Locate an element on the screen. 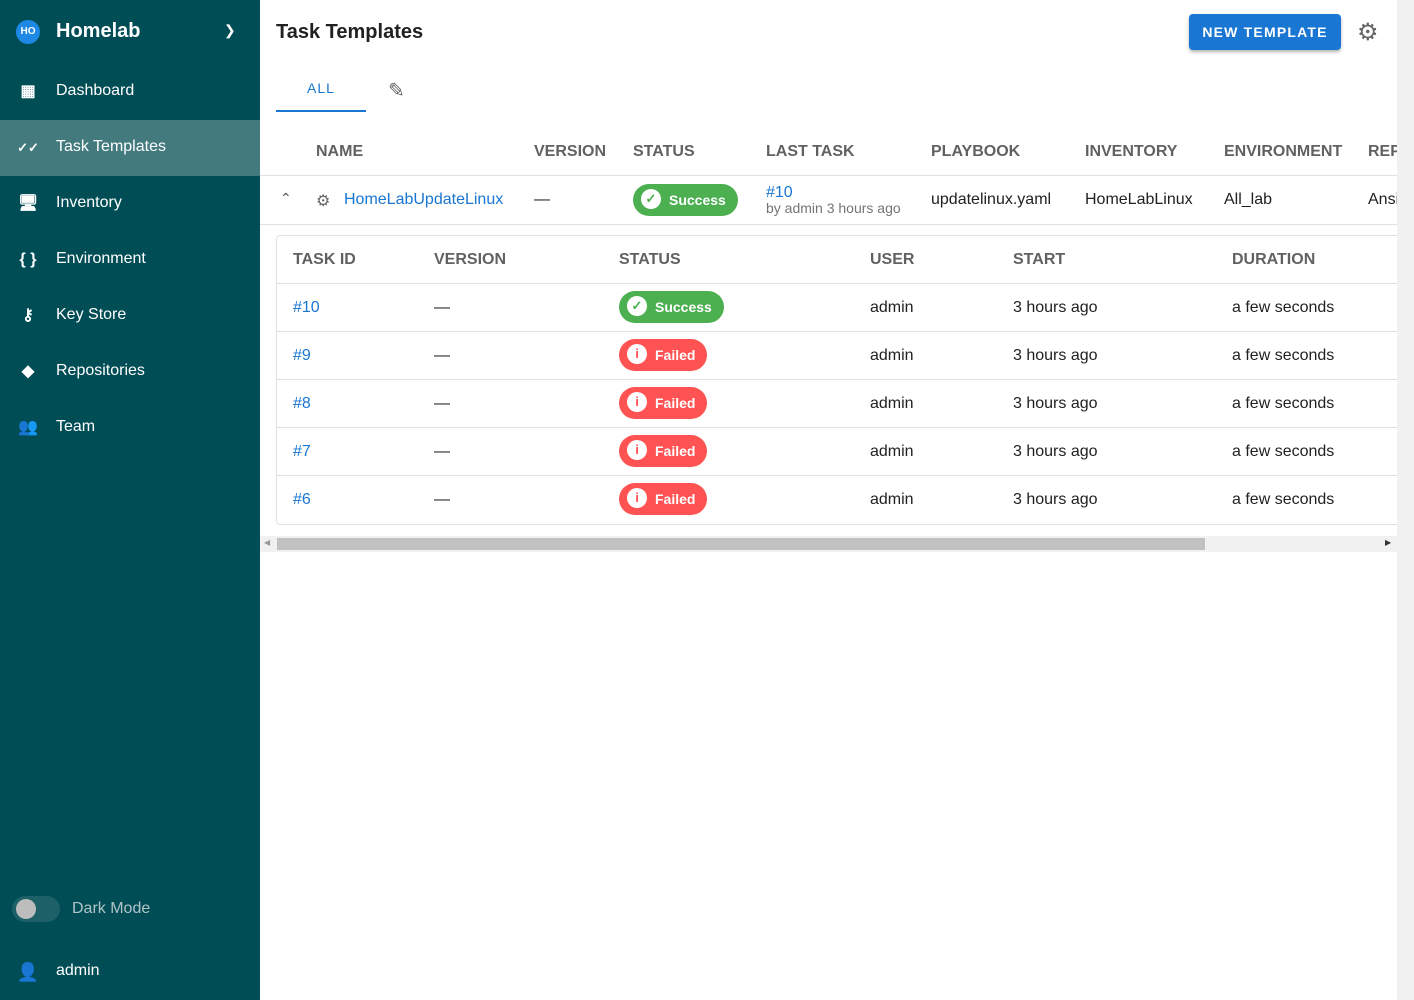 Image resolution: width=1414 pixels, height=1000 pixels. user-icon: 👤 is located at coordinates (28, 972).